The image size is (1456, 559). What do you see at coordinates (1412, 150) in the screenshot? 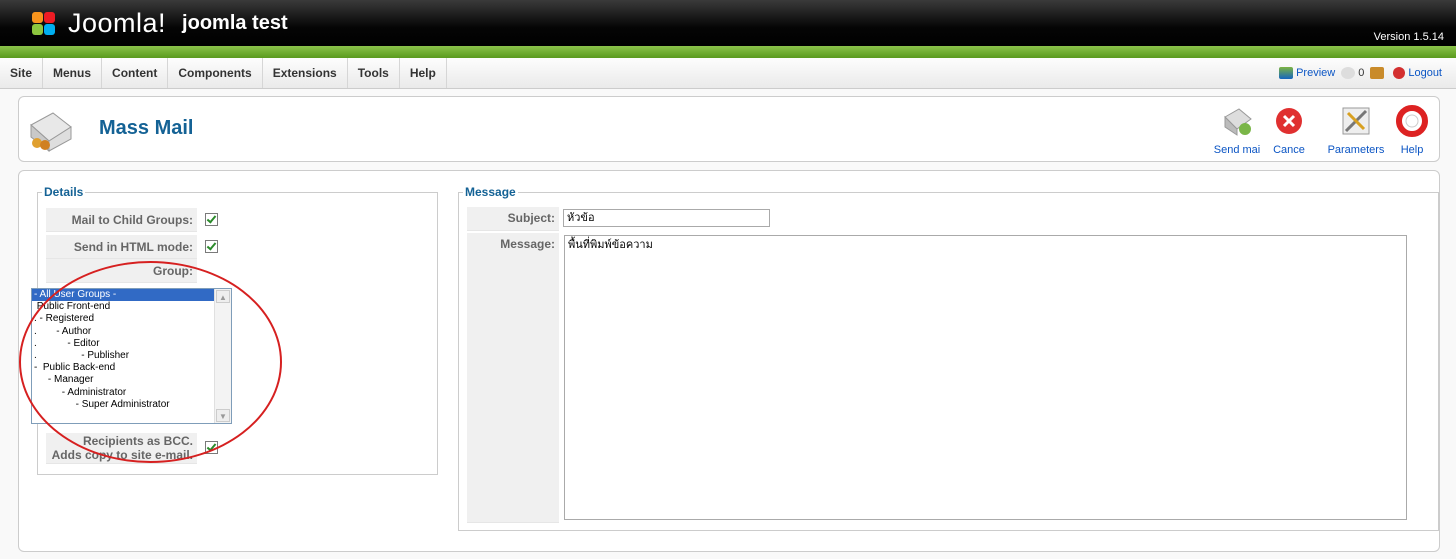
I see `help-label: Help` at bounding box center [1412, 150].